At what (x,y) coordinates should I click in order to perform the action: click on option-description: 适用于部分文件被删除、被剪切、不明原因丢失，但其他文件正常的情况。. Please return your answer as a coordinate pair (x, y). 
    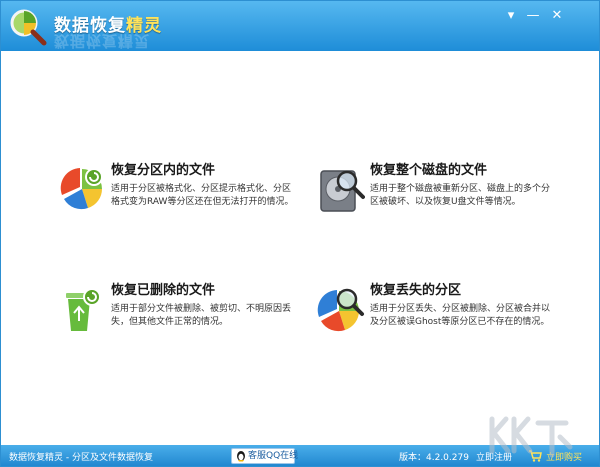
    Looking at the image, I should click on (201, 315).